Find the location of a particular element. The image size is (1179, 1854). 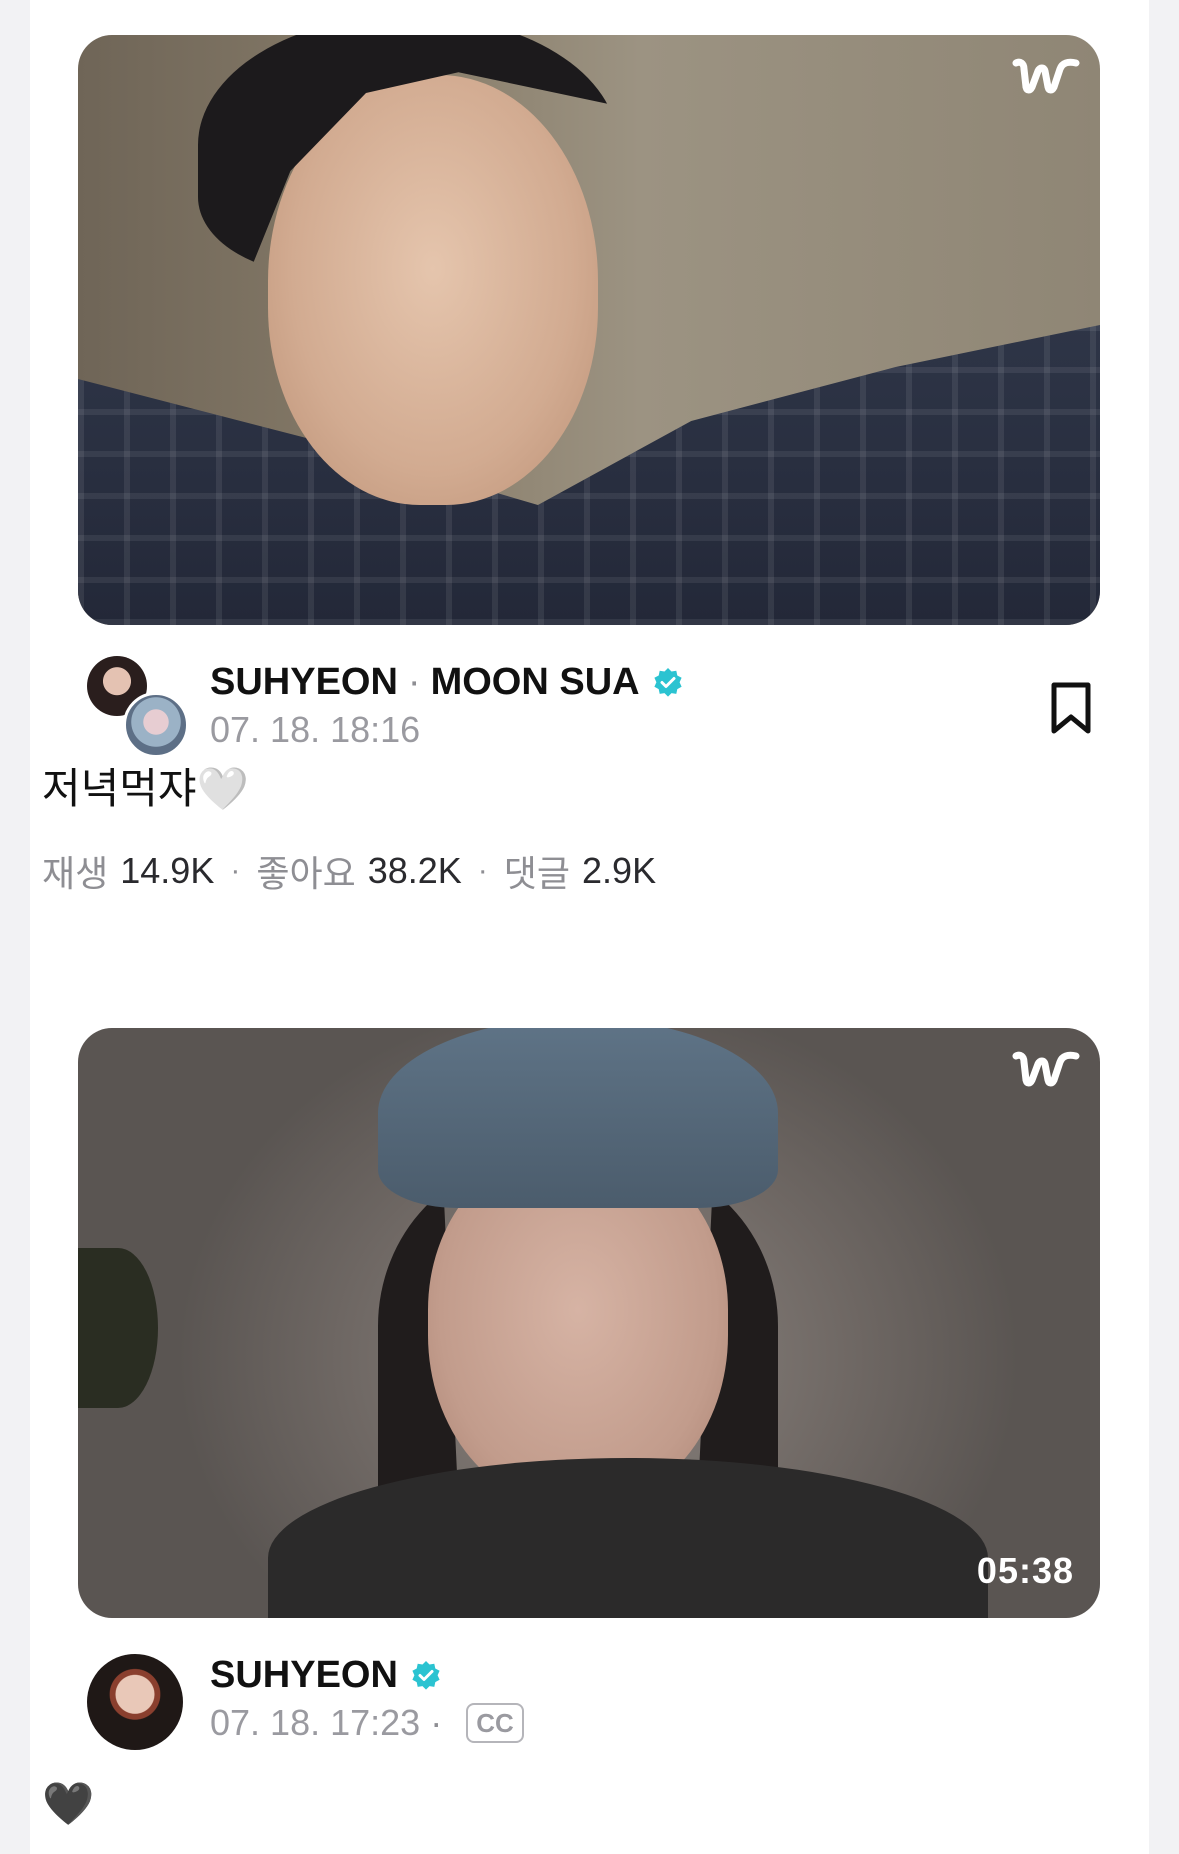

plays-value: 14.9K is located at coordinates (167, 870).